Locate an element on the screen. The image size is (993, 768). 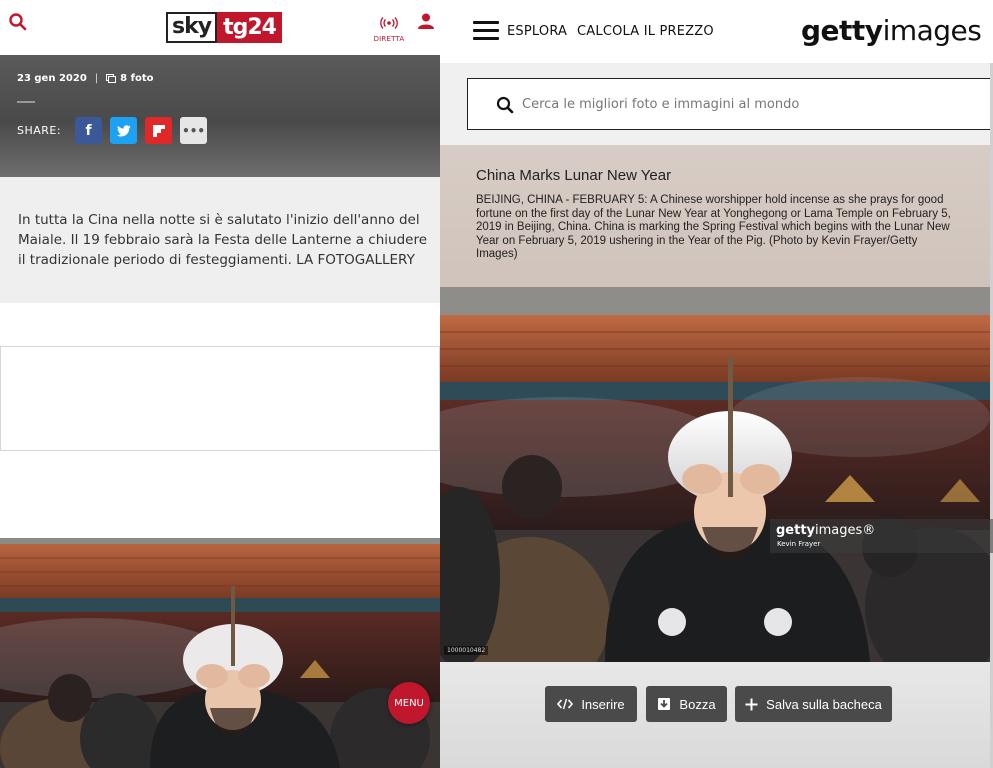
save-to-board-button: Salva sulla bacheca is located at coordinates (813, 704).